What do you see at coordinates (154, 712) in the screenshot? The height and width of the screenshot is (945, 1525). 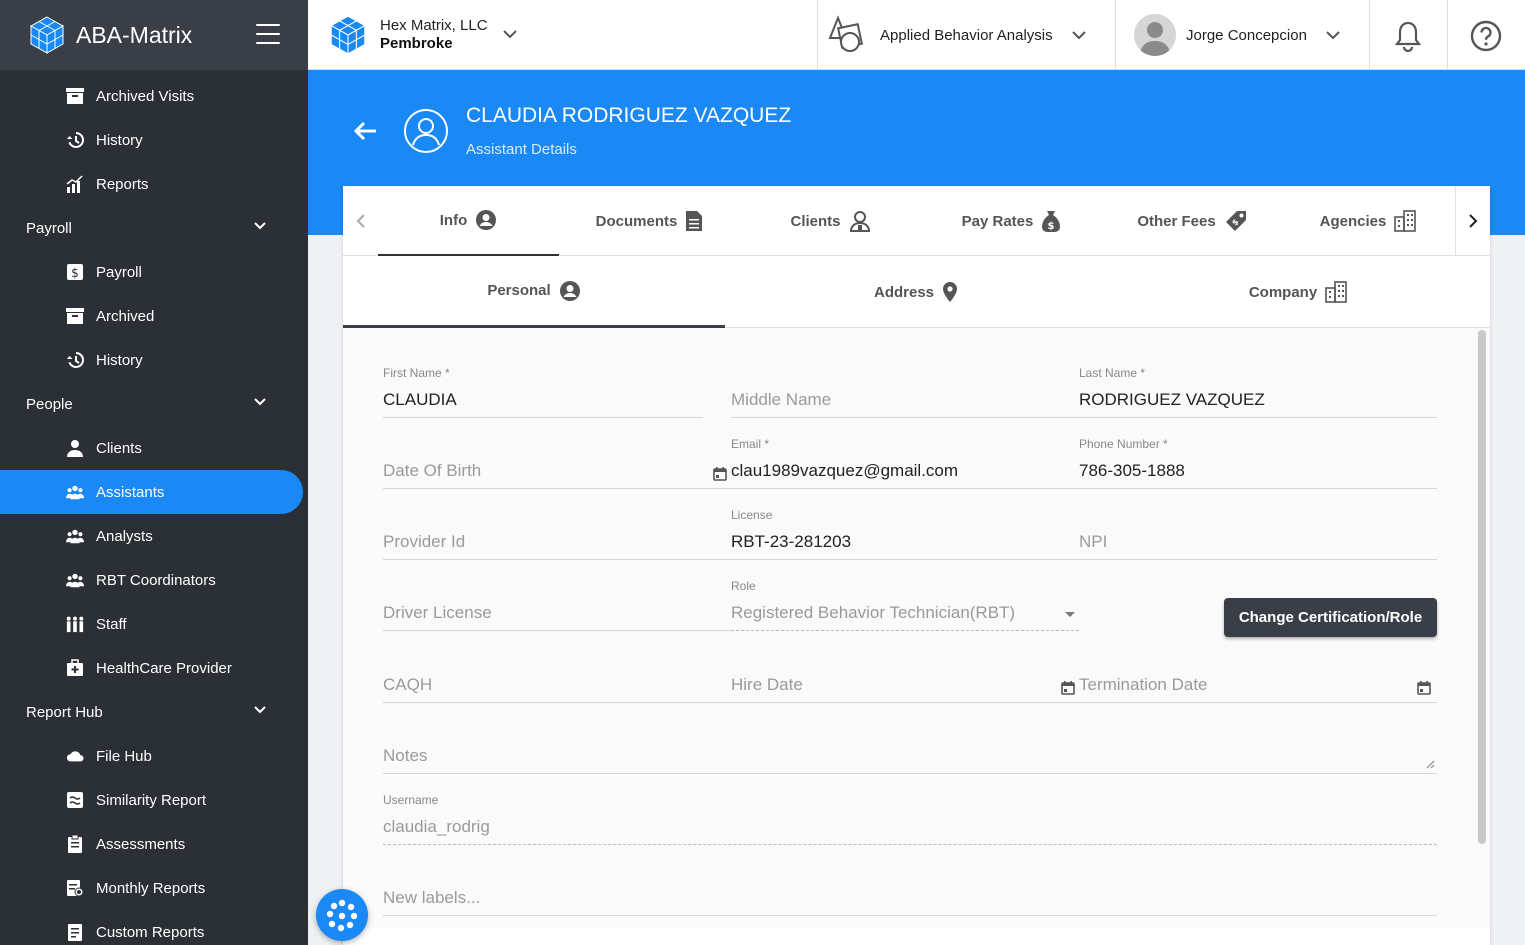 I see `sidebar-section-report-hub: Report Hub` at bounding box center [154, 712].